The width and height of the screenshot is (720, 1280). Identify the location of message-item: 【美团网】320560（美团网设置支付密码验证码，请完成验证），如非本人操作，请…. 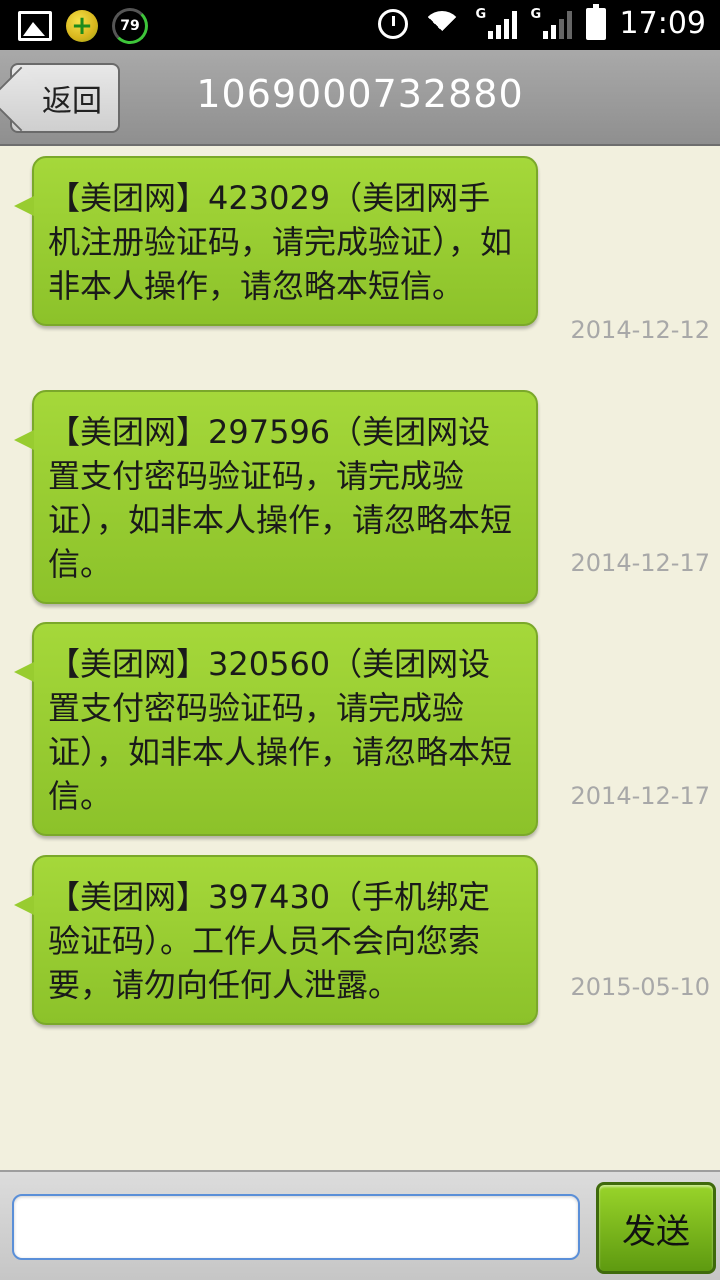
(276, 729).